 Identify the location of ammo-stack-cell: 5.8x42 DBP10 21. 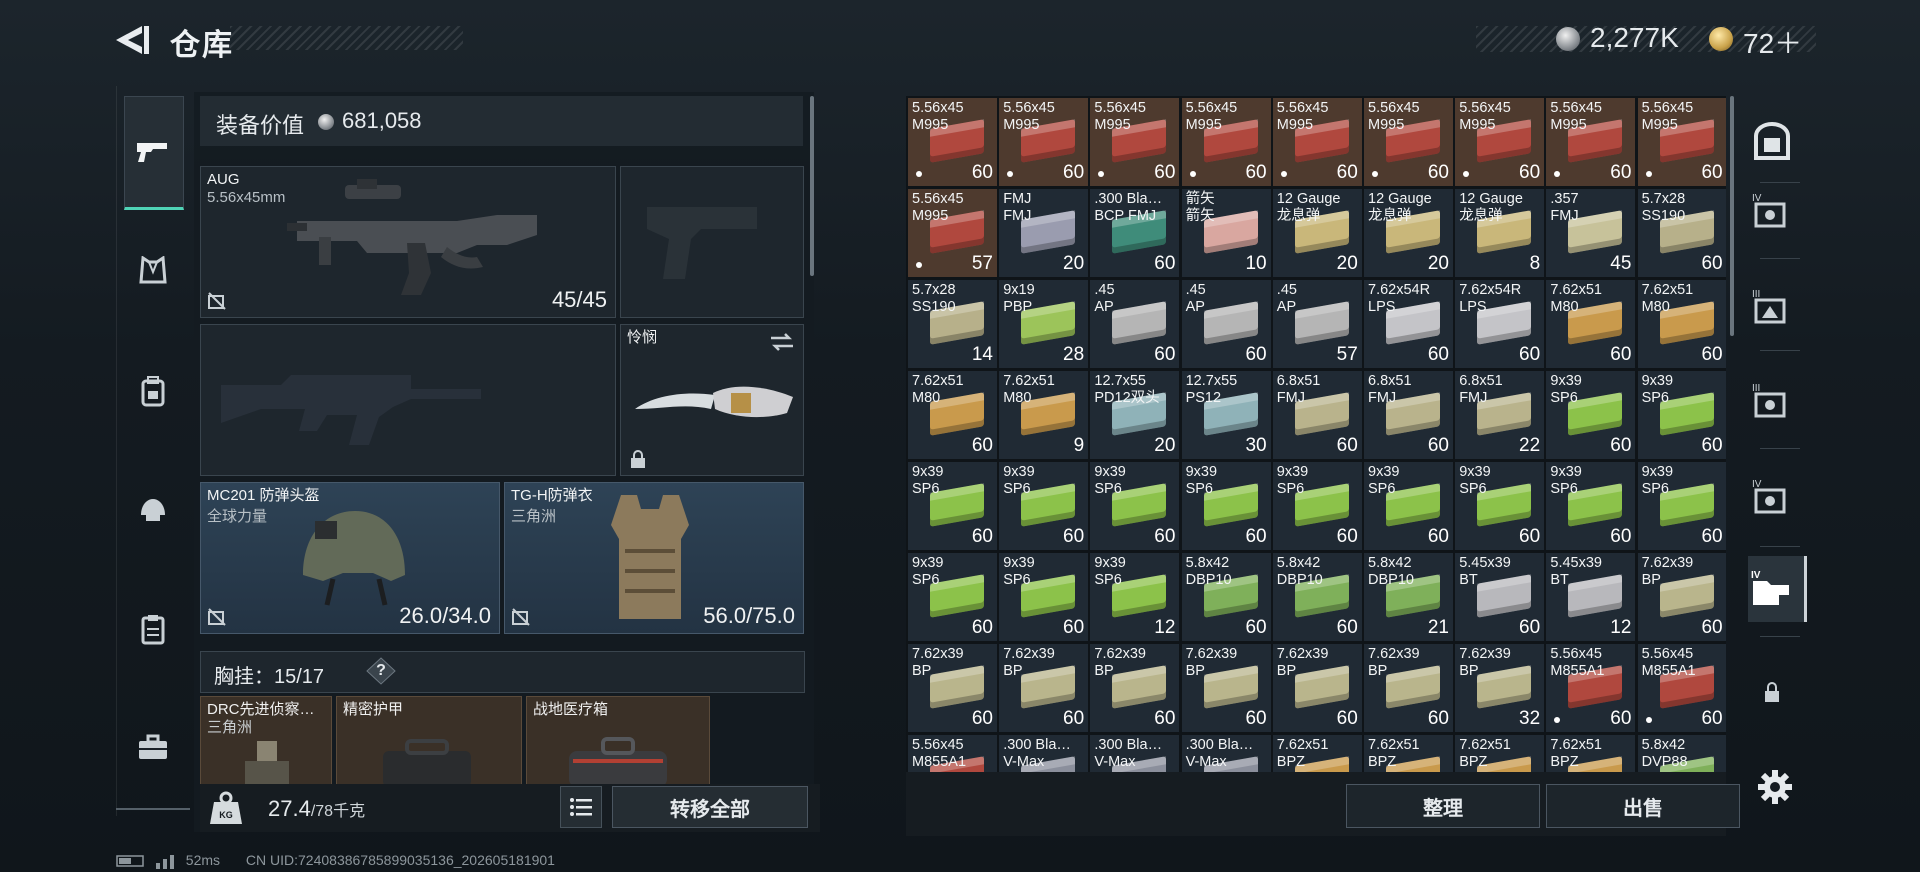
(1408, 597).